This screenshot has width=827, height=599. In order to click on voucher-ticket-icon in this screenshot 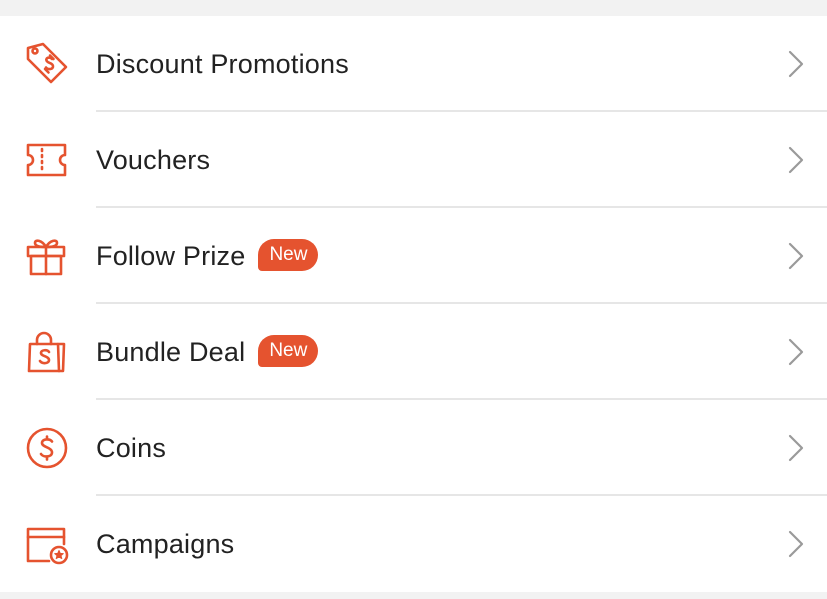, I will do `click(46, 160)`.